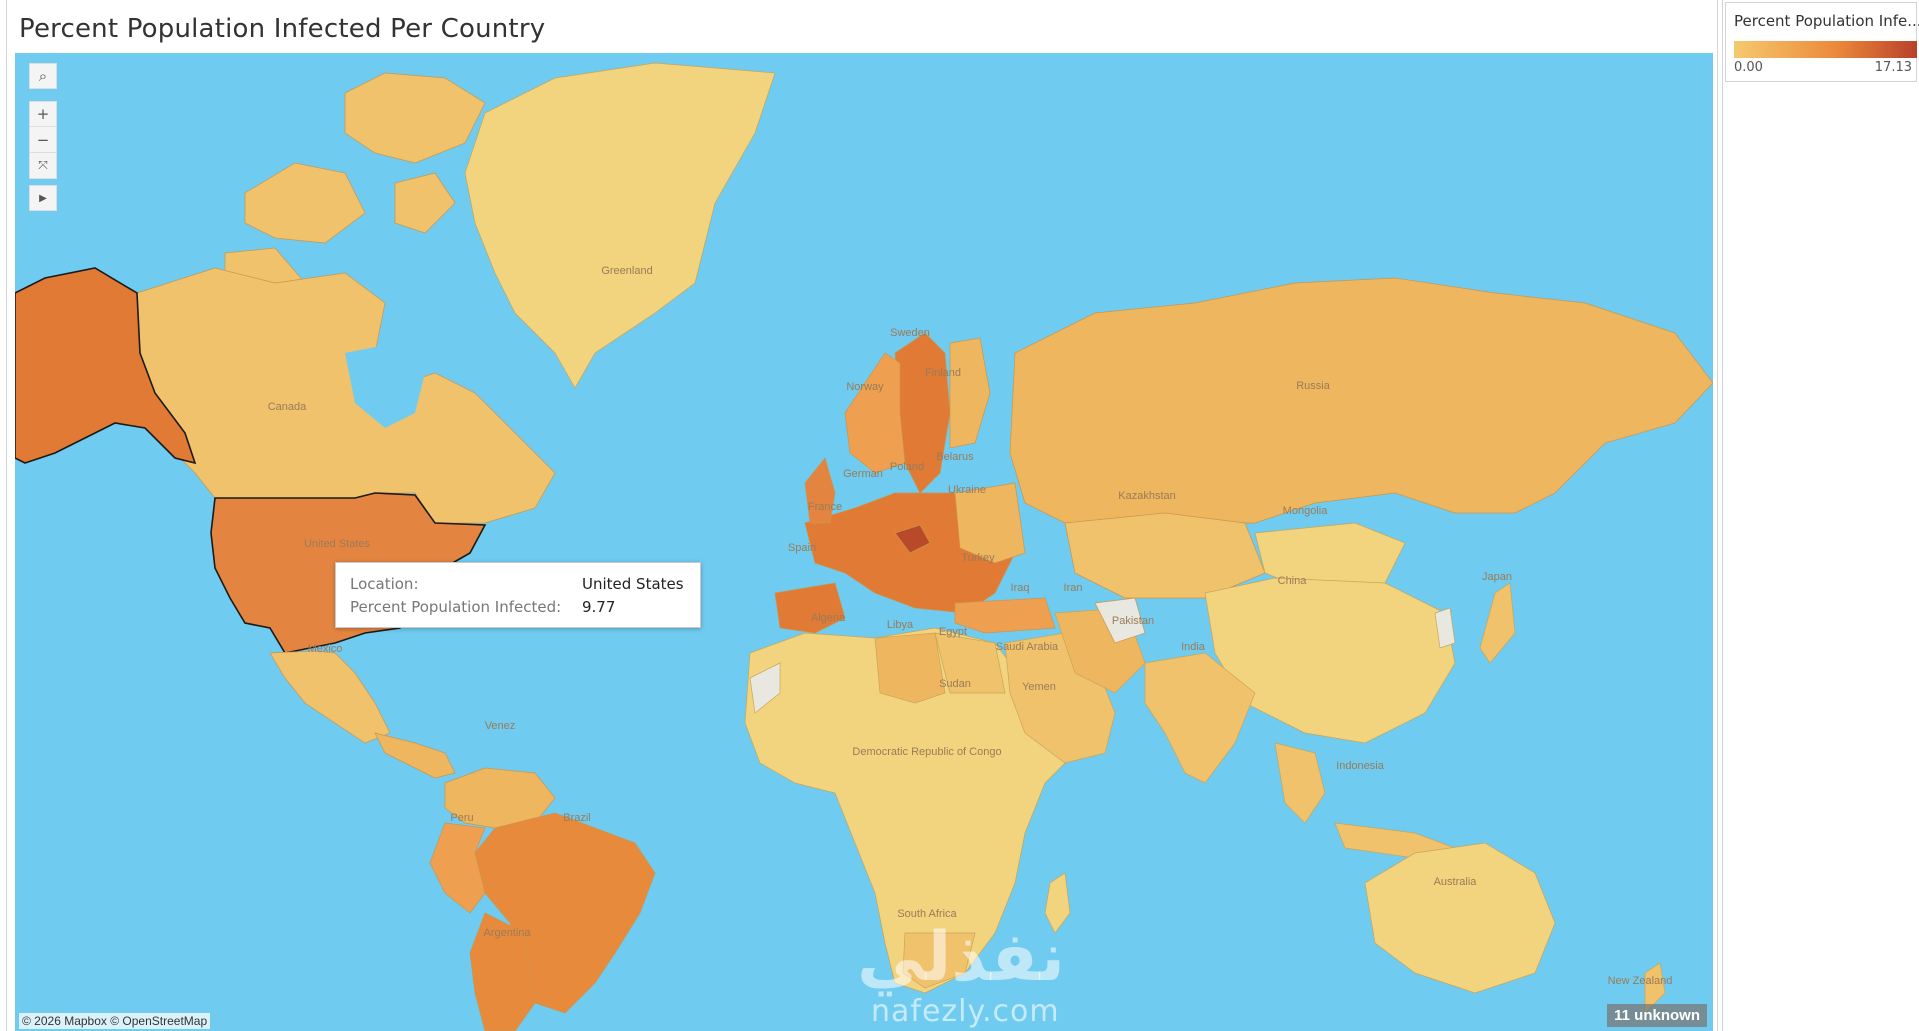  Describe the element at coordinates (926, 752) in the screenshot. I see `label-drc: Democratic Republic of Congo` at that location.